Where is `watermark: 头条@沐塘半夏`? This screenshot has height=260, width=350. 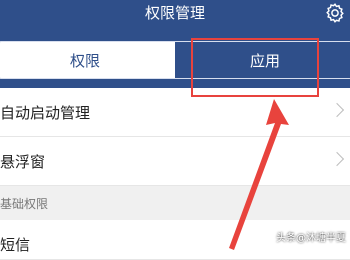 watermark: 头条@沐塘半夏 is located at coordinates (311, 238).